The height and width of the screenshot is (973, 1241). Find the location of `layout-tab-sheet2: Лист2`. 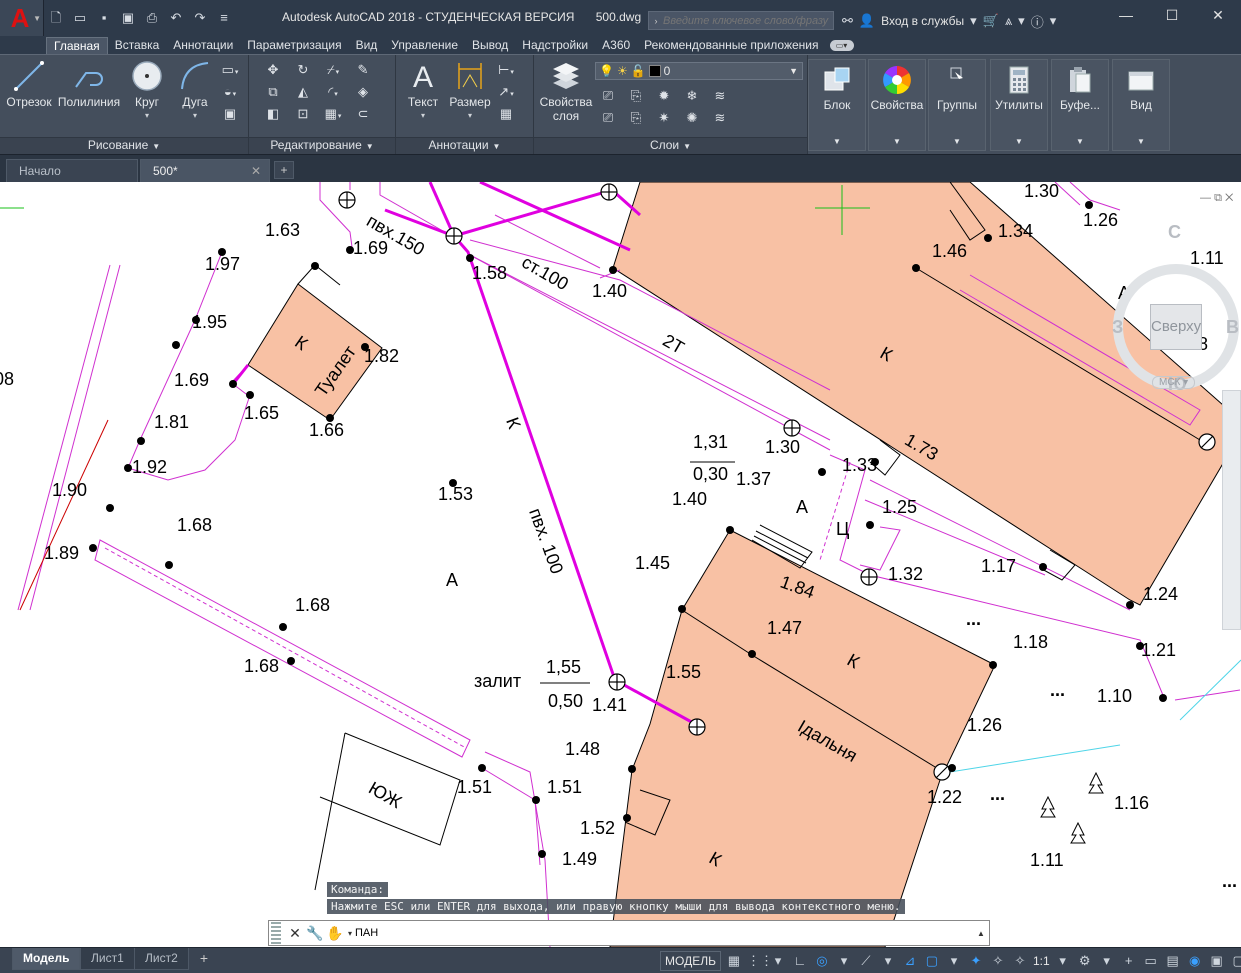

layout-tab-sheet2: Лист2 is located at coordinates (161, 959).